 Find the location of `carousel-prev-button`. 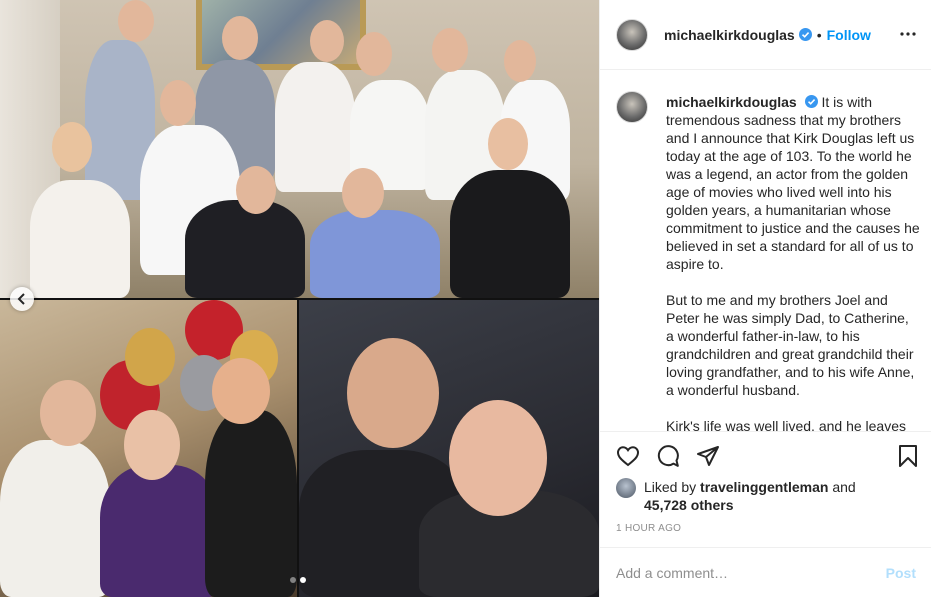

carousel-prev-button is located at coordinates (22, 299).